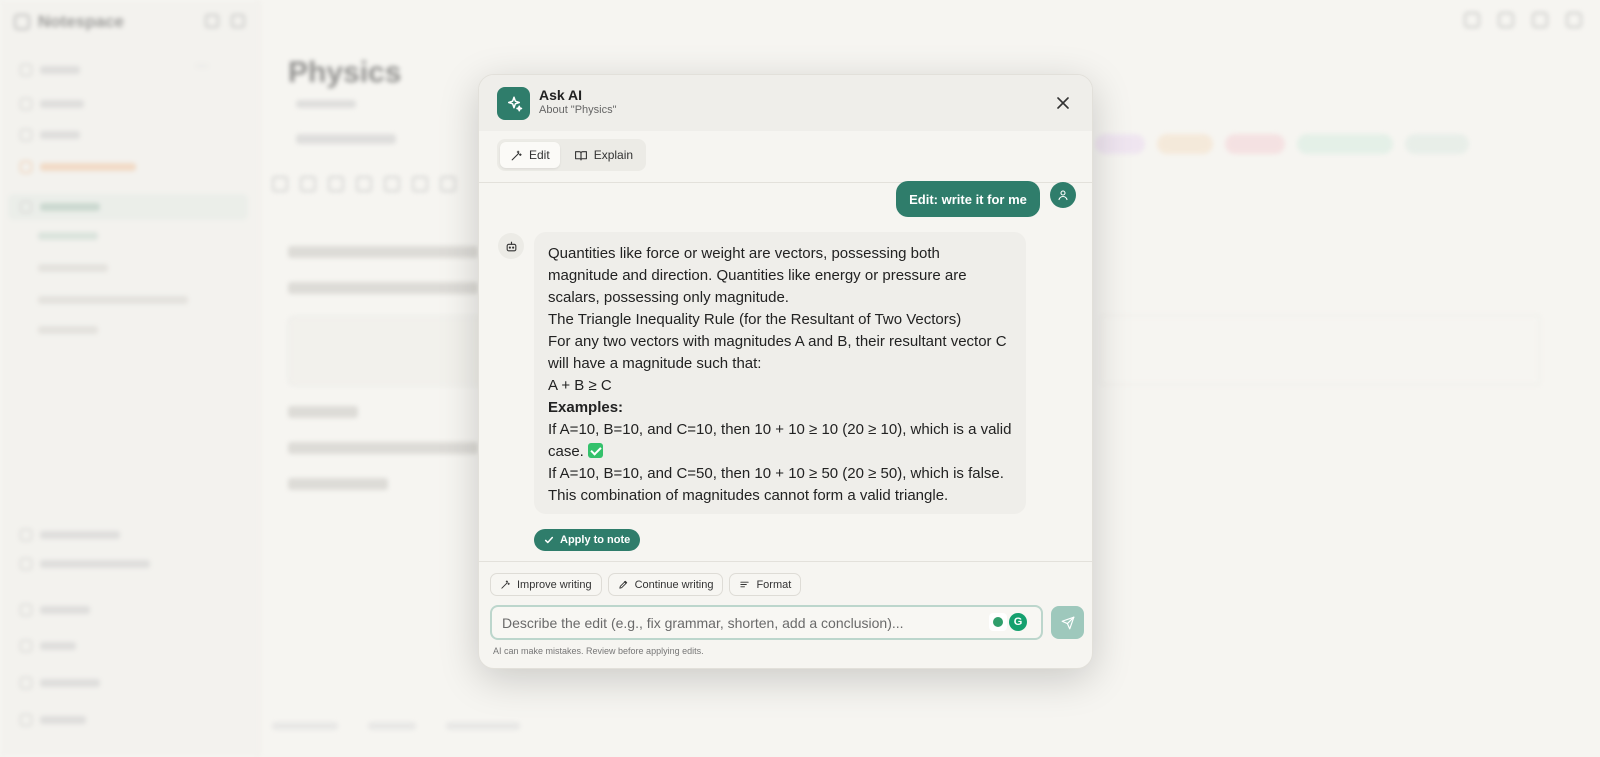 Image resolution: width=1600 pixels, height=757 pixels. Describe the element at coordinates (1506, 20) in the screenshot. I see `edit-icon` at that location.